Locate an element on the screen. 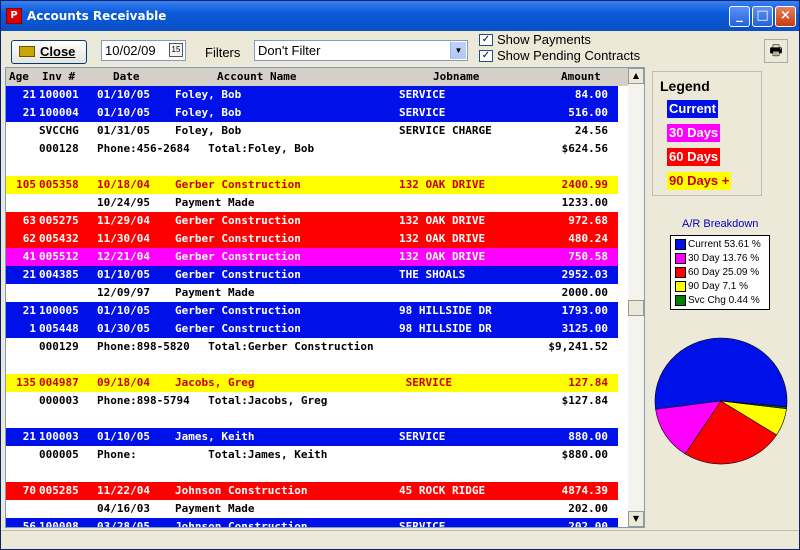  table-row: 21 100001 01/10/05 Foley, Bob SERVICE 84.00 is located at coordinates (312, 95).